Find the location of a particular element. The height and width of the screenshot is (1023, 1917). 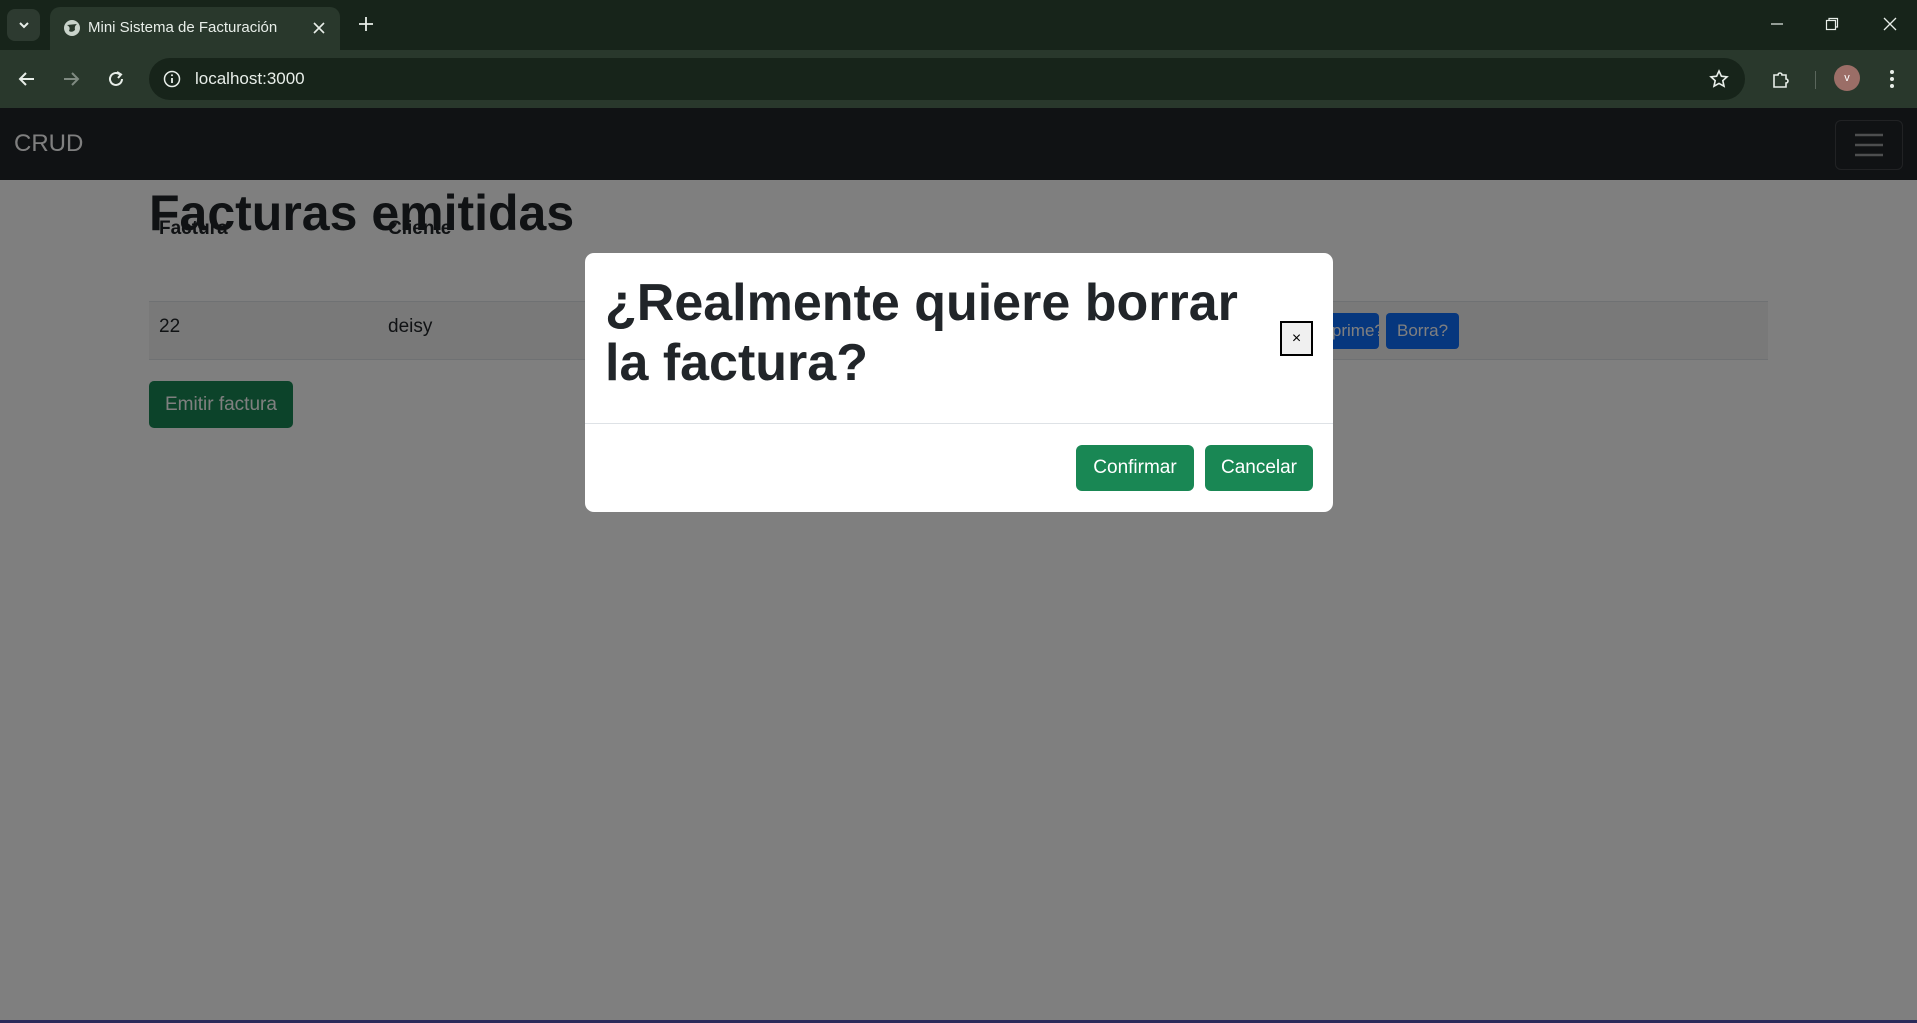

info-icon is located at coordinates (172, 79).